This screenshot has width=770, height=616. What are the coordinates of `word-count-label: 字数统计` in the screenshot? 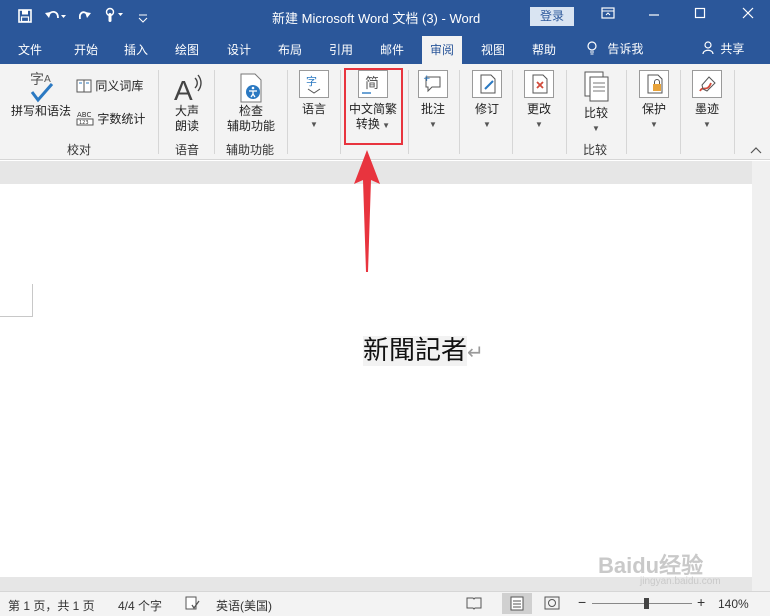 It's located at (121, 119).